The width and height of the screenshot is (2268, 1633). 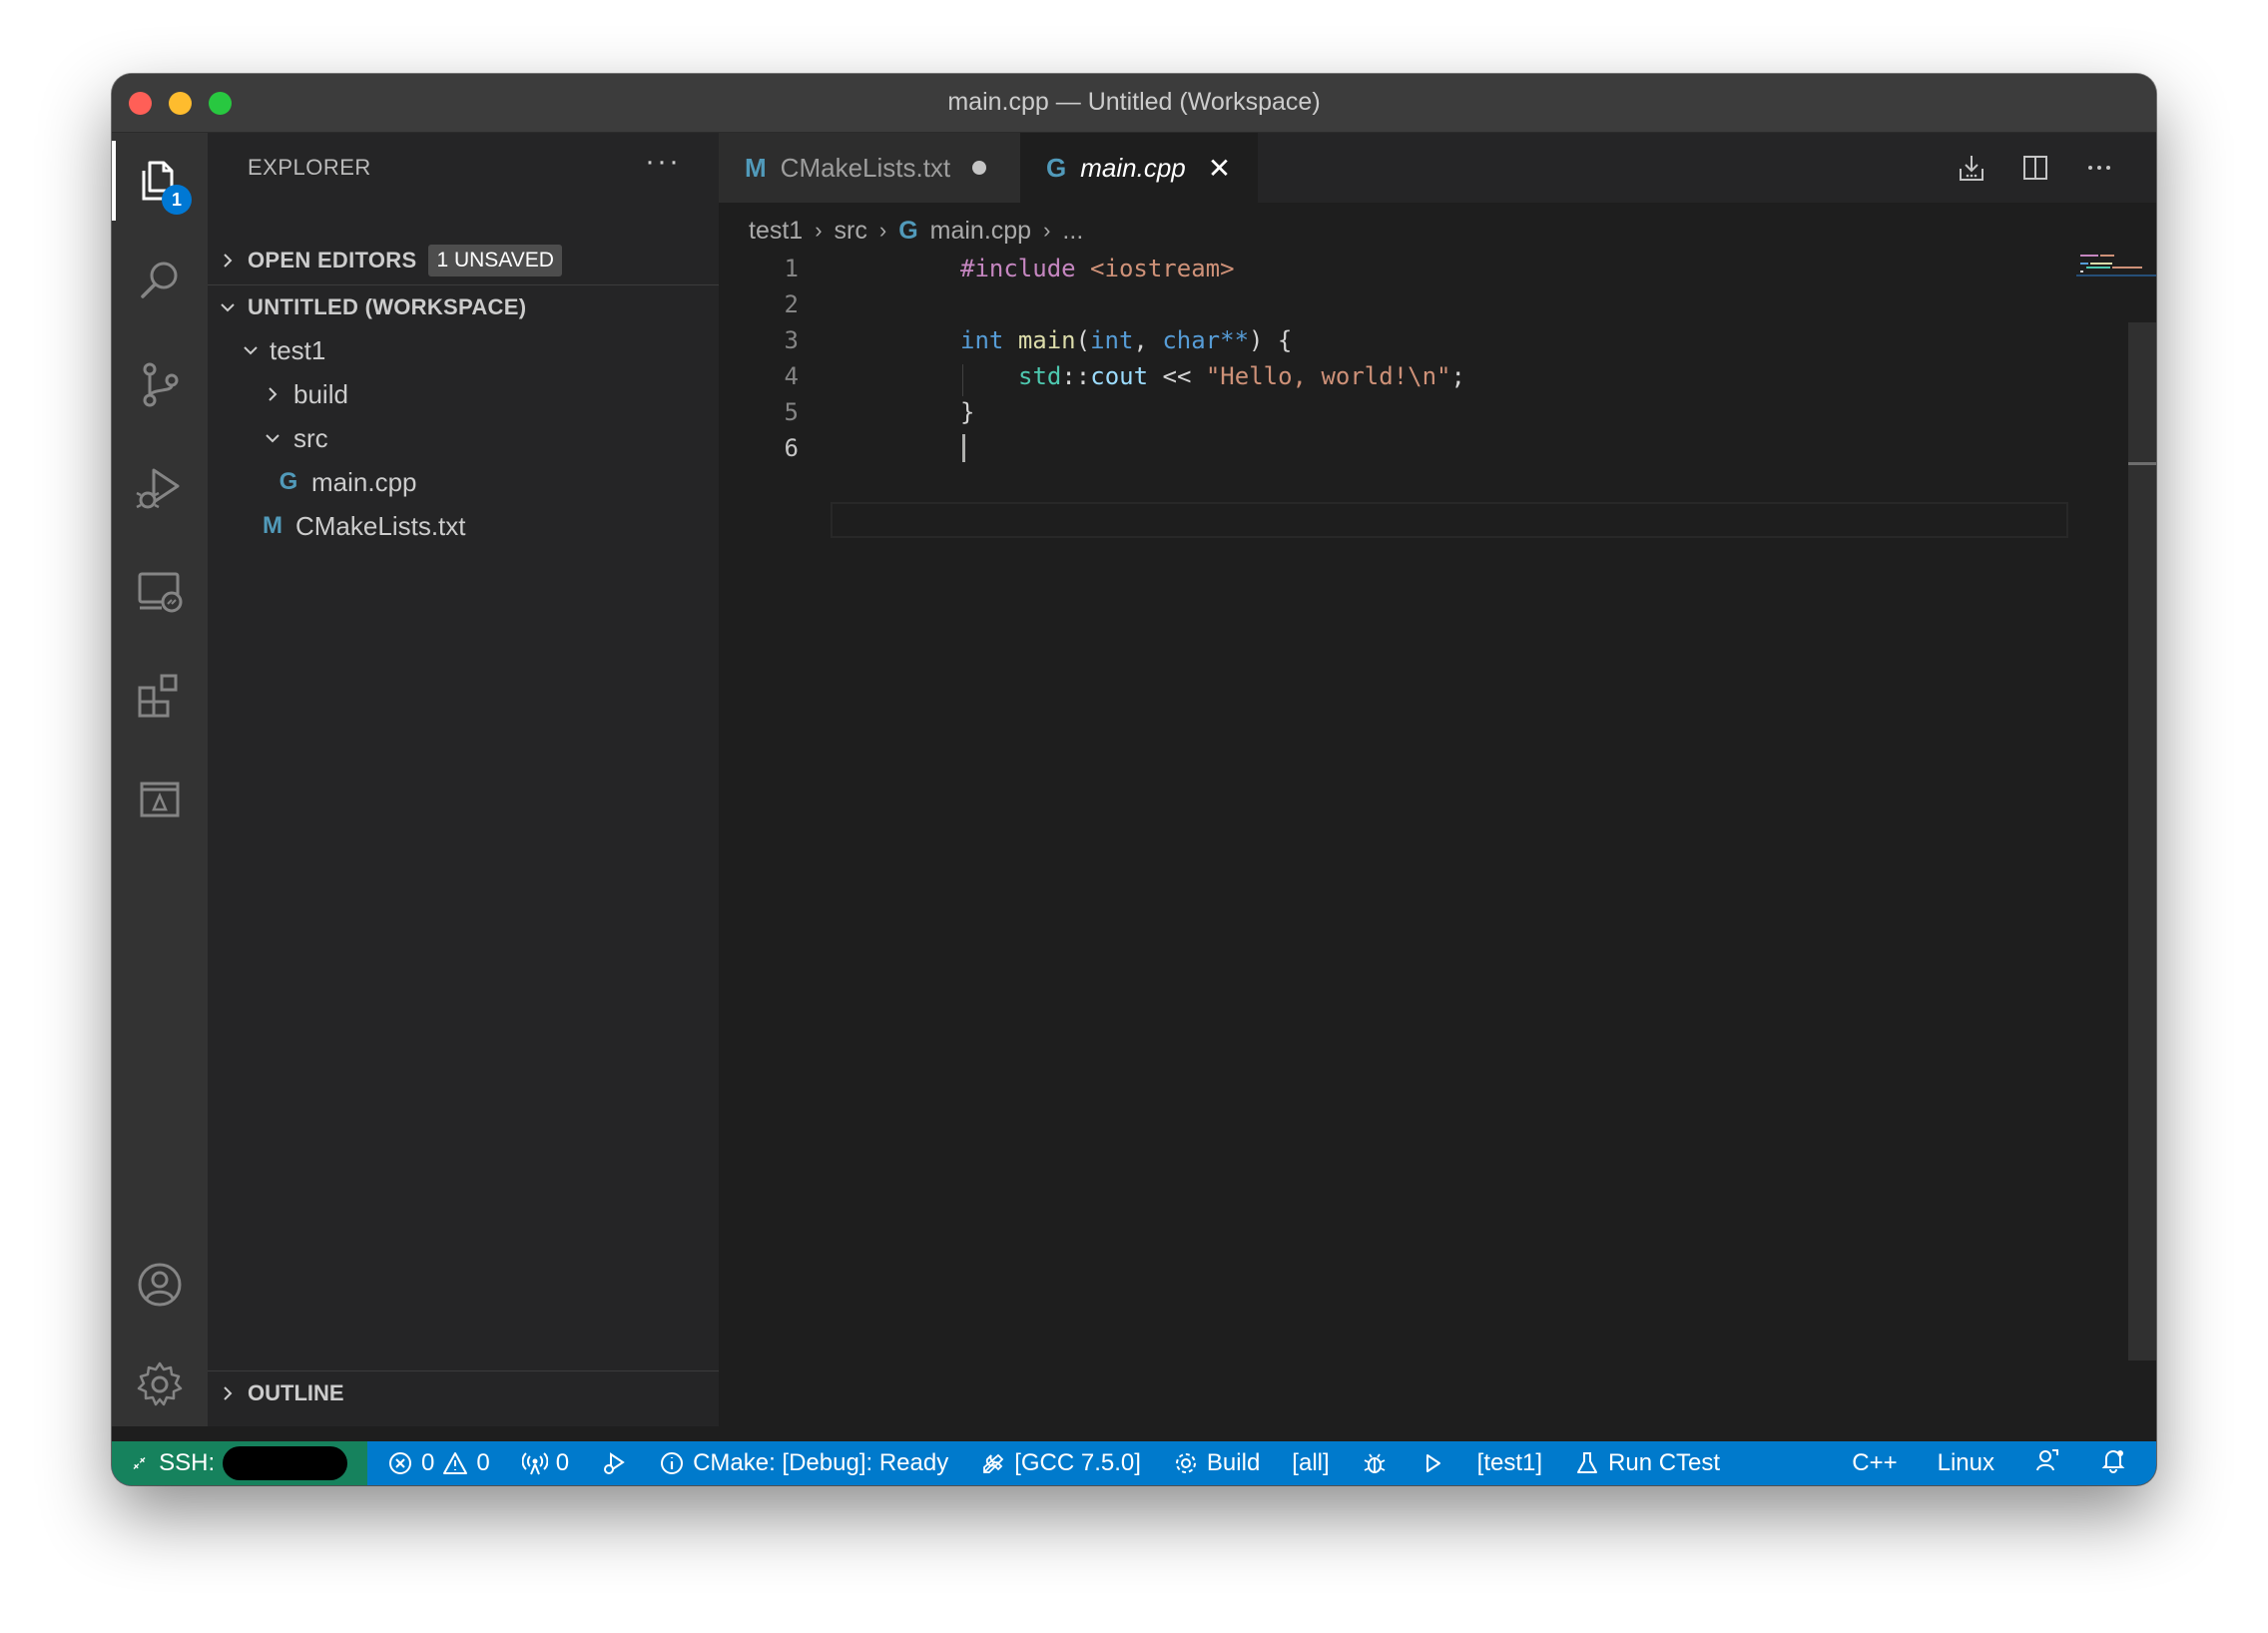 I want to click on vertical-scrollbar, so click(x=2142, y=841).